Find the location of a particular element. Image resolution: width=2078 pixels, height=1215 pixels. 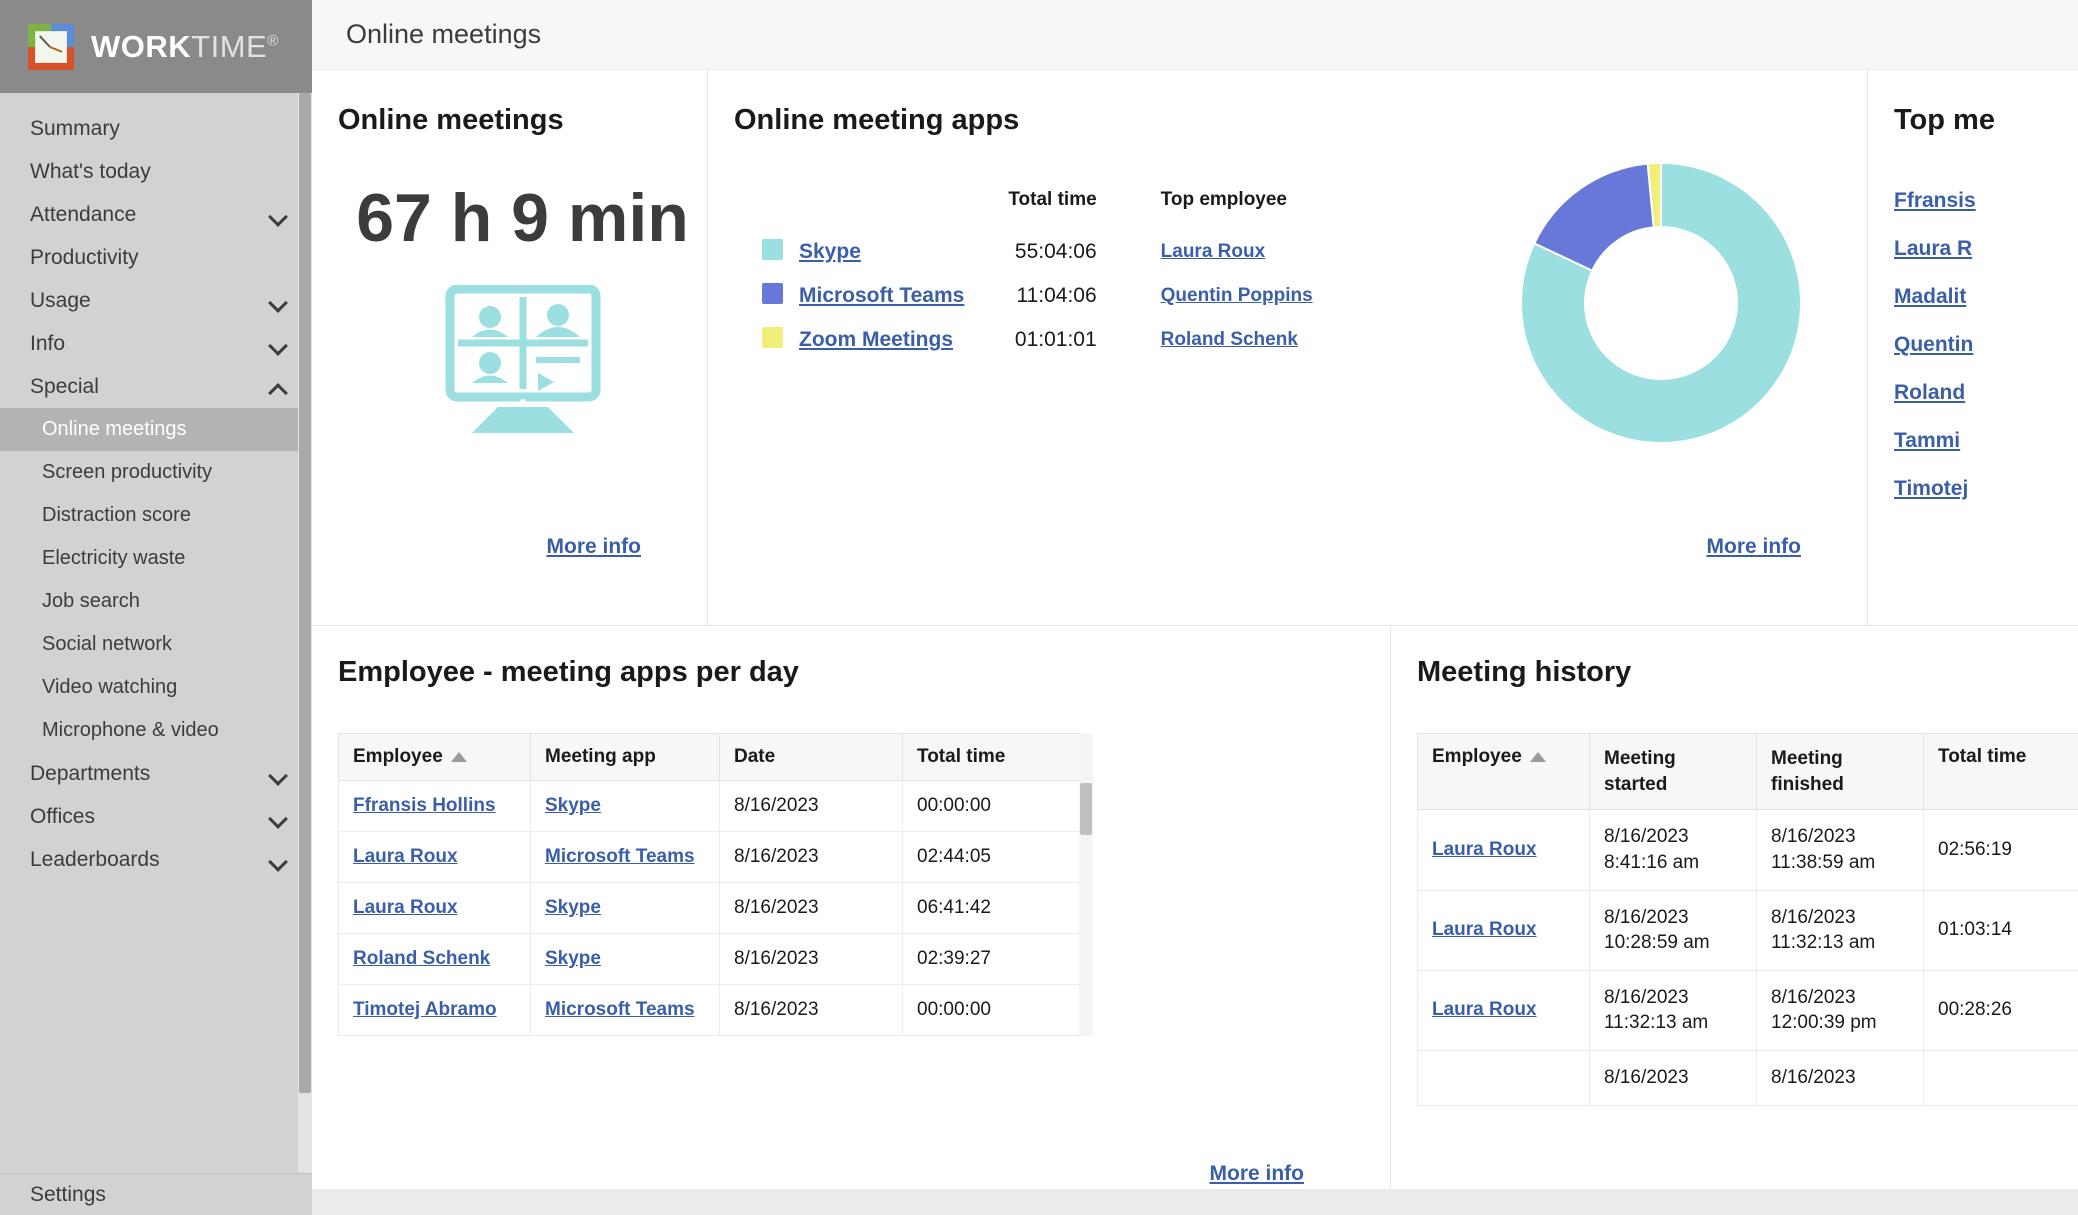

col-header-meeting-started: Meeting started is located at coordinates (1673, 771).